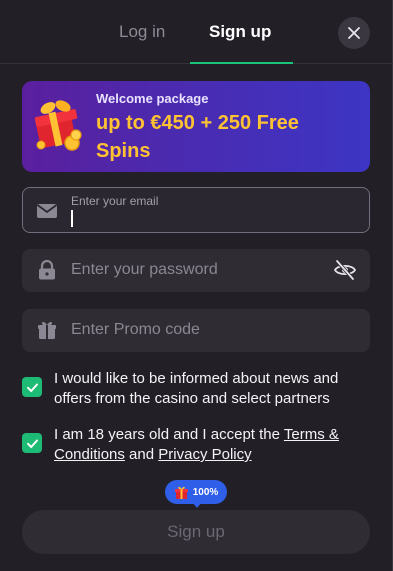 The width and height of the screenshot is (393, 571). I want to click on progress-badge: 100%, so click(196, 494).